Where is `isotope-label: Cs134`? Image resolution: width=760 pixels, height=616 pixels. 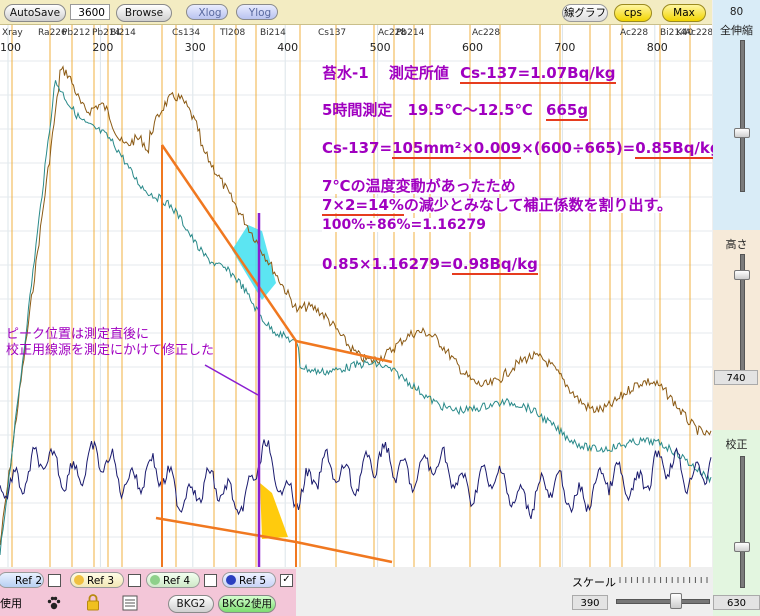
isotope-label: Cs134 is located at coordinates (186, 33).